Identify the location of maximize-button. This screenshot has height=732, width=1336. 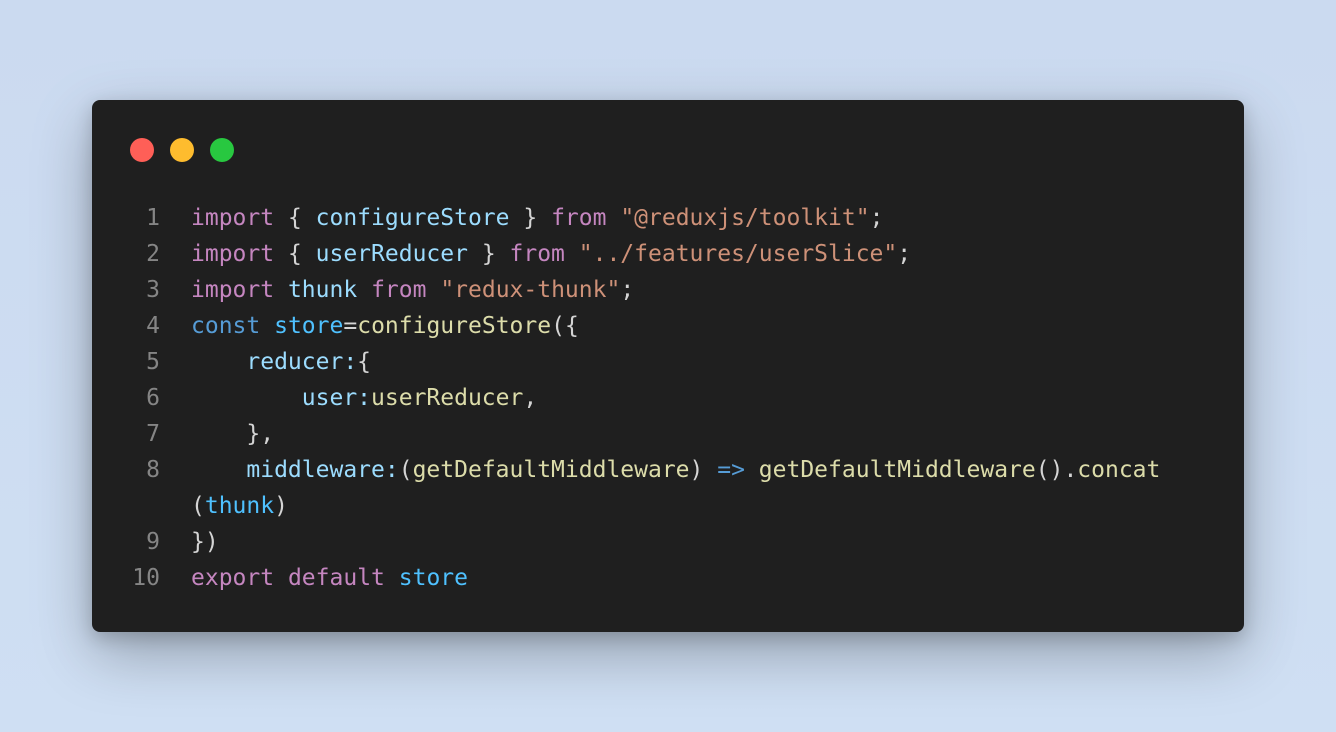
(222, 150).